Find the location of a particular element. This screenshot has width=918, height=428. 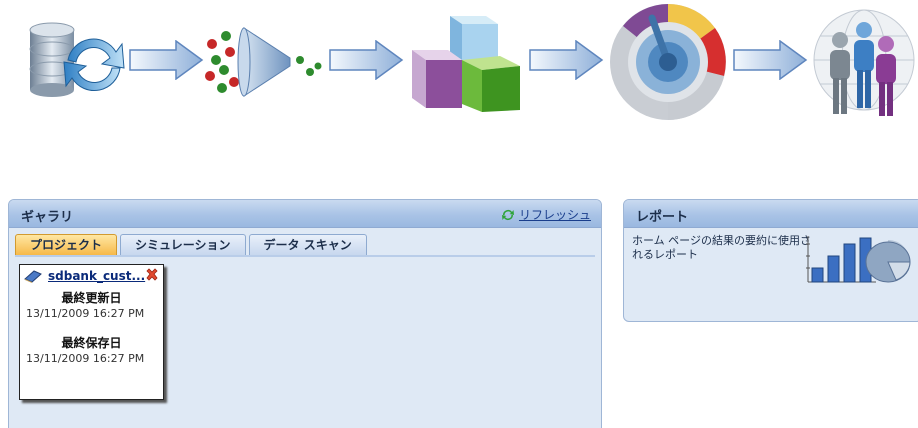

gallery-title: ギャラリ is located at coordinates (47, 217).